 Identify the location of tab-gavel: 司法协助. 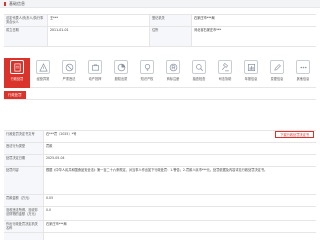
(225, 73).